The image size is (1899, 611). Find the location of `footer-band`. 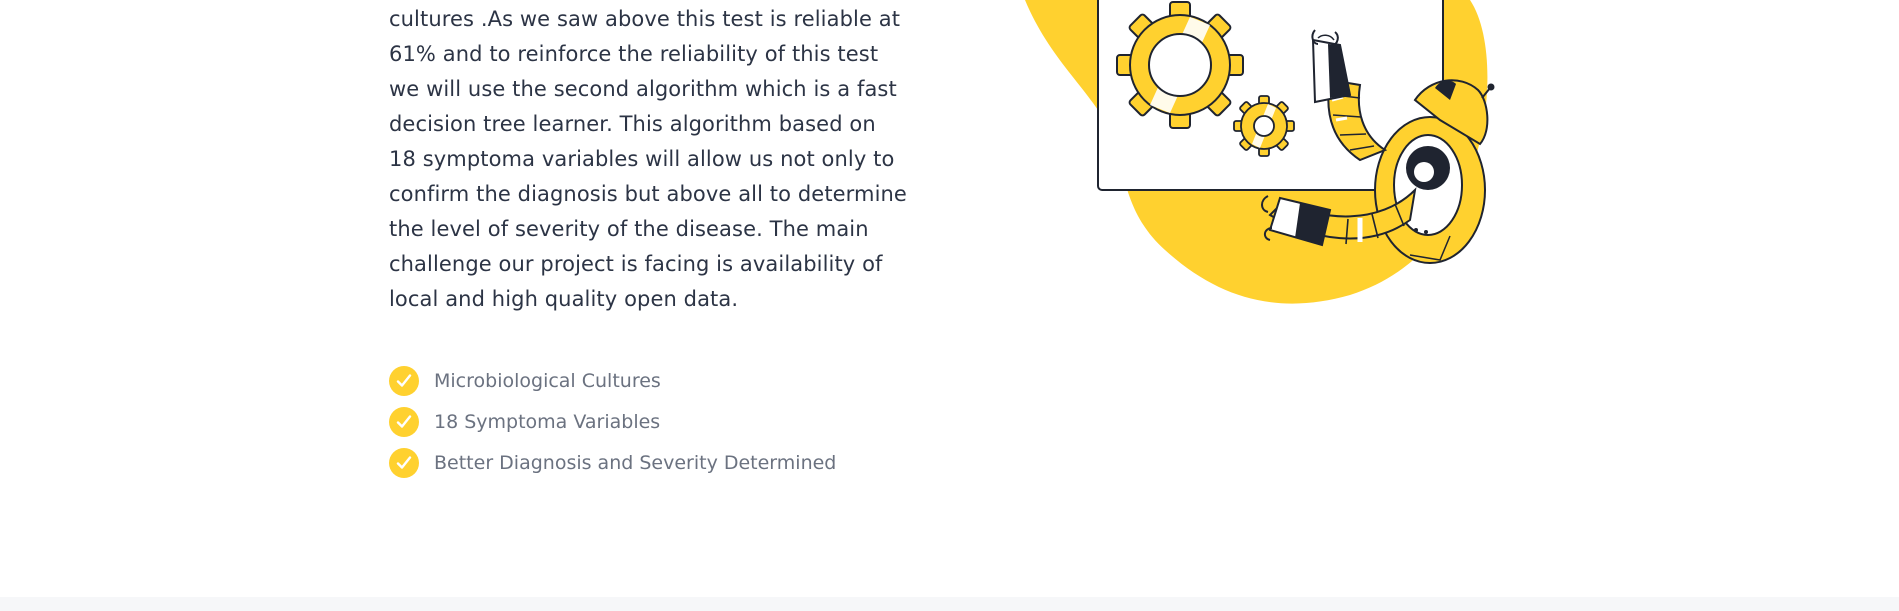

footer-band is located at coordinates (949, 604).